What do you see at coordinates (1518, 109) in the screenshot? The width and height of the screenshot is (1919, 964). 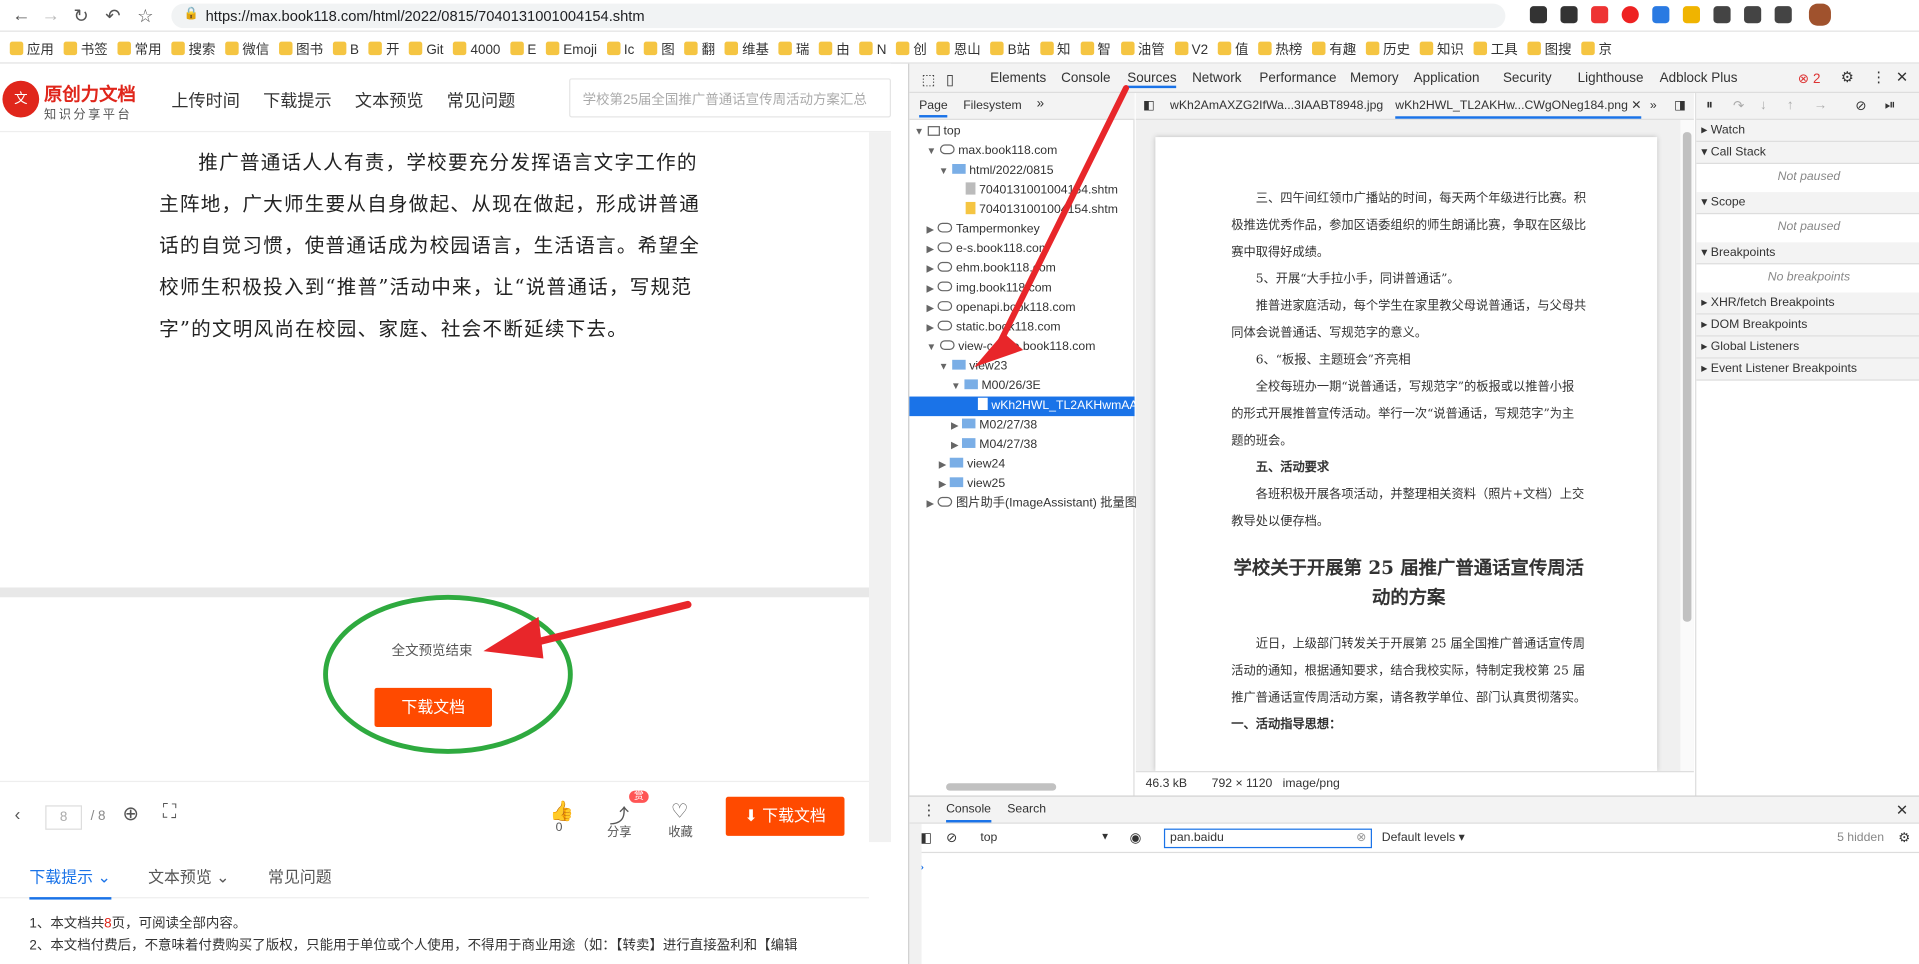 I see `file-tab-png: wKh2HWL_TL2AKHw...CWgONeg184.png ✕` at bounding box center [1518, 109].